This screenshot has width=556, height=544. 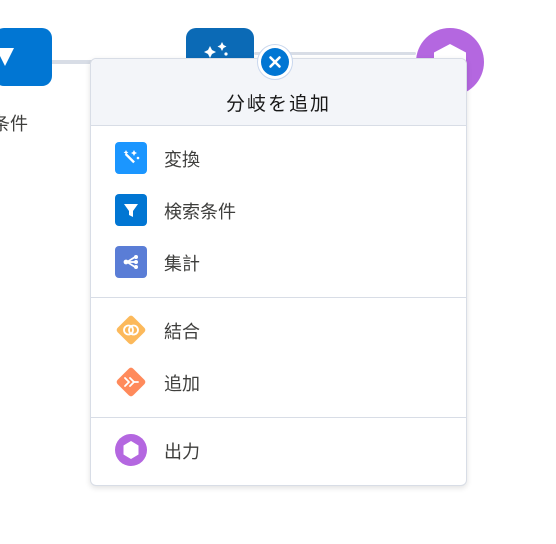 What do you see at coordinates (26, 57) in the screenshot?
I see `filter-node` at bounding box center [26, 57].